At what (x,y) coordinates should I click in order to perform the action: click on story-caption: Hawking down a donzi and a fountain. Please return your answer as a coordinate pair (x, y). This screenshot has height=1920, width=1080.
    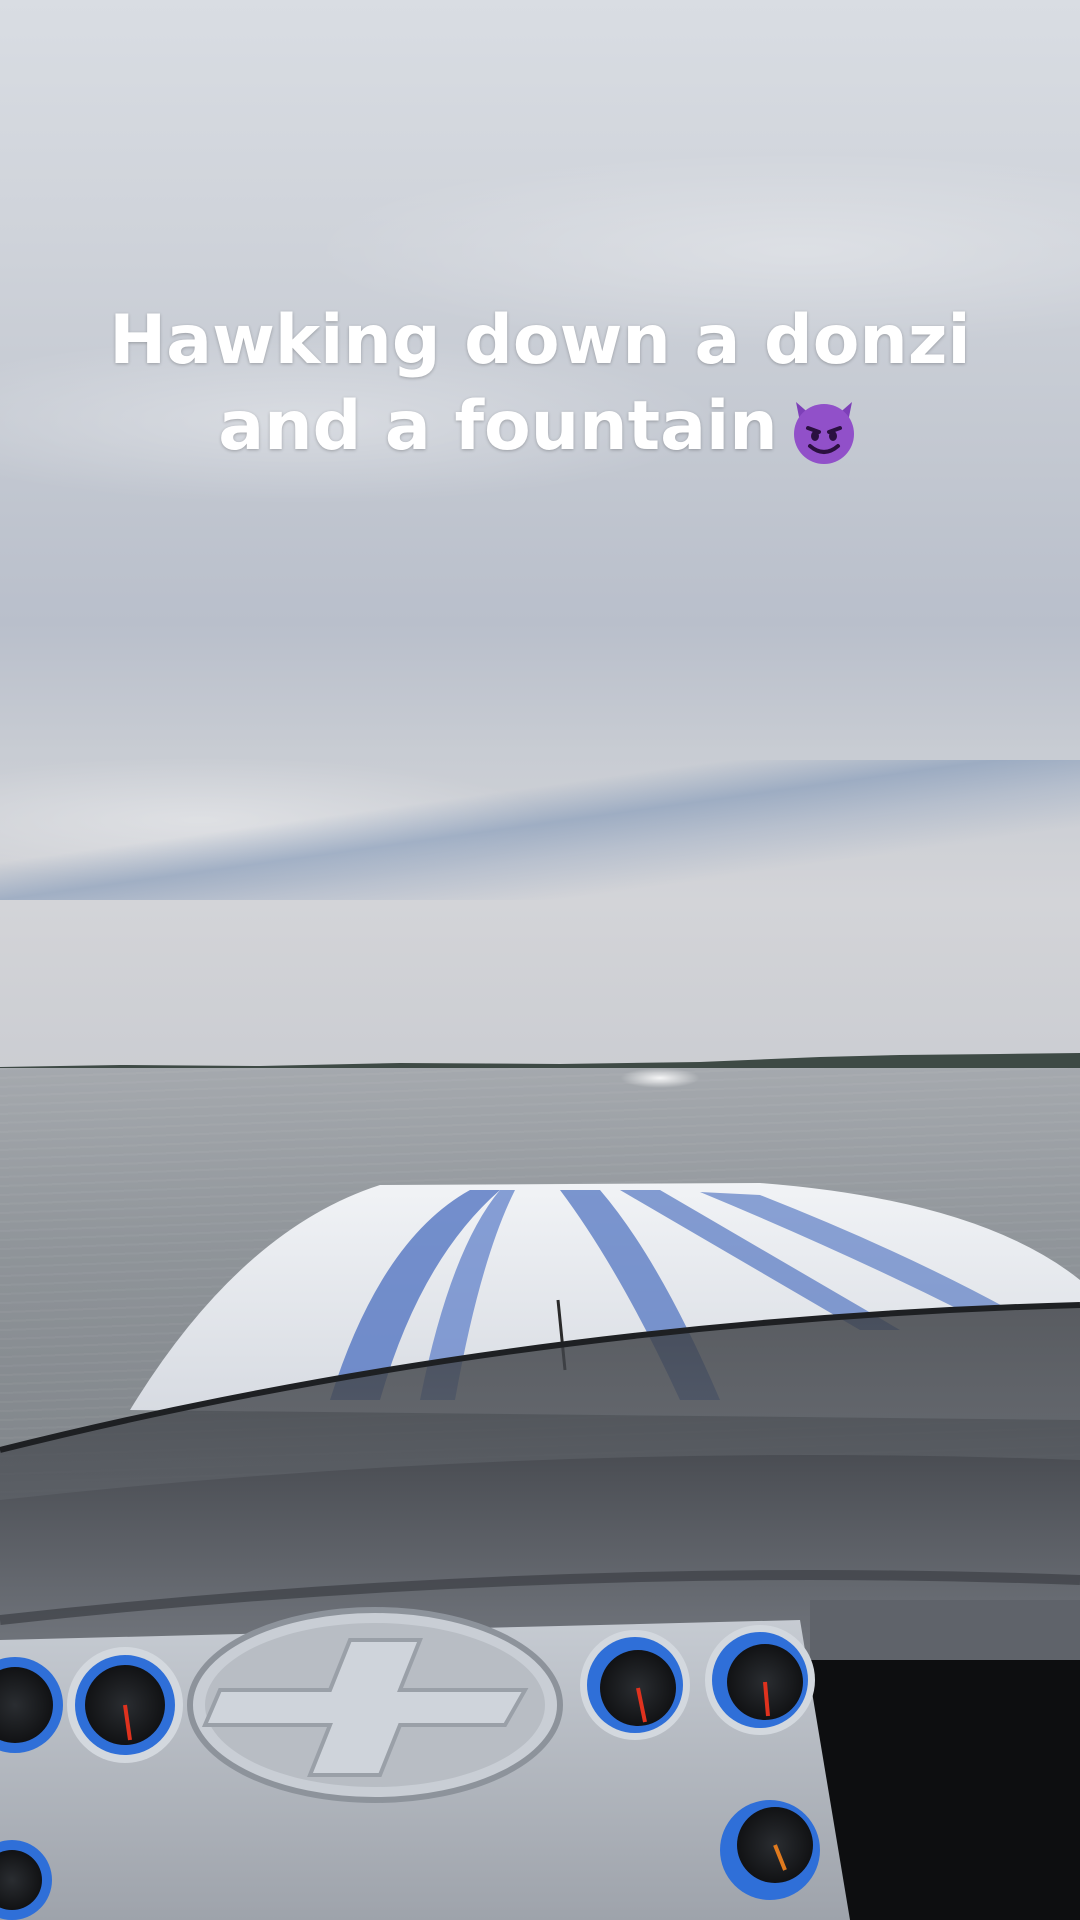
    Looking at the image, I should click on (540, 384).